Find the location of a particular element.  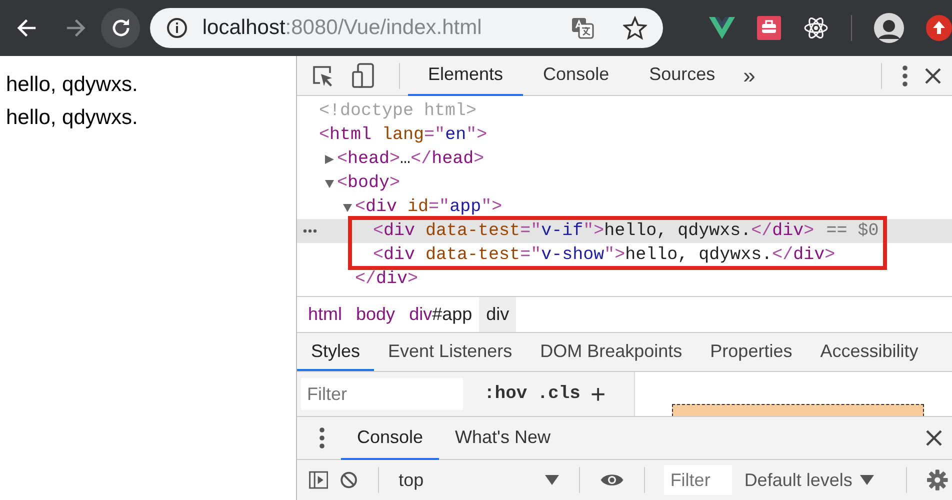

expand-arrow-icon is located at coordinates (329, 159).